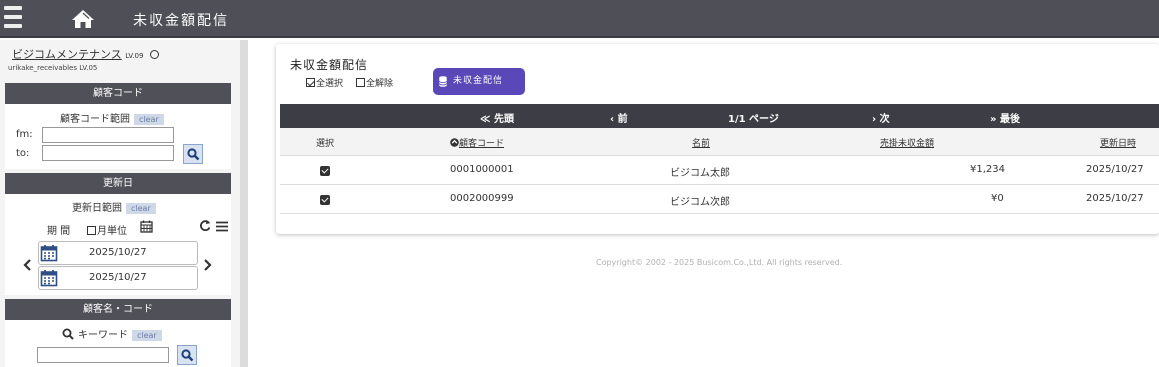 The height and width of the screenshot is (367, 1159). Describe the element at coordinates (95, 119) in the screenshot. I see `customer-code-range-label: 顧客コード範囲` at that location.